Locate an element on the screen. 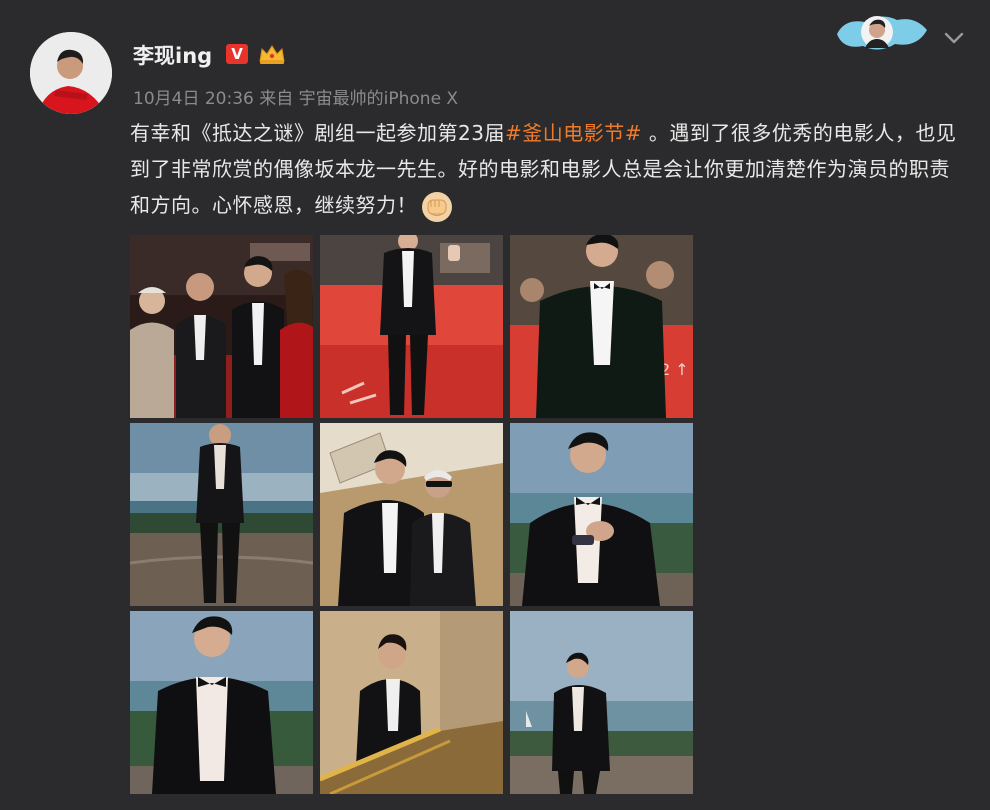  post-meta: 10月4日 20:36 来自 宇宙最帅的iPhone X is located at coordinates (296, 99).